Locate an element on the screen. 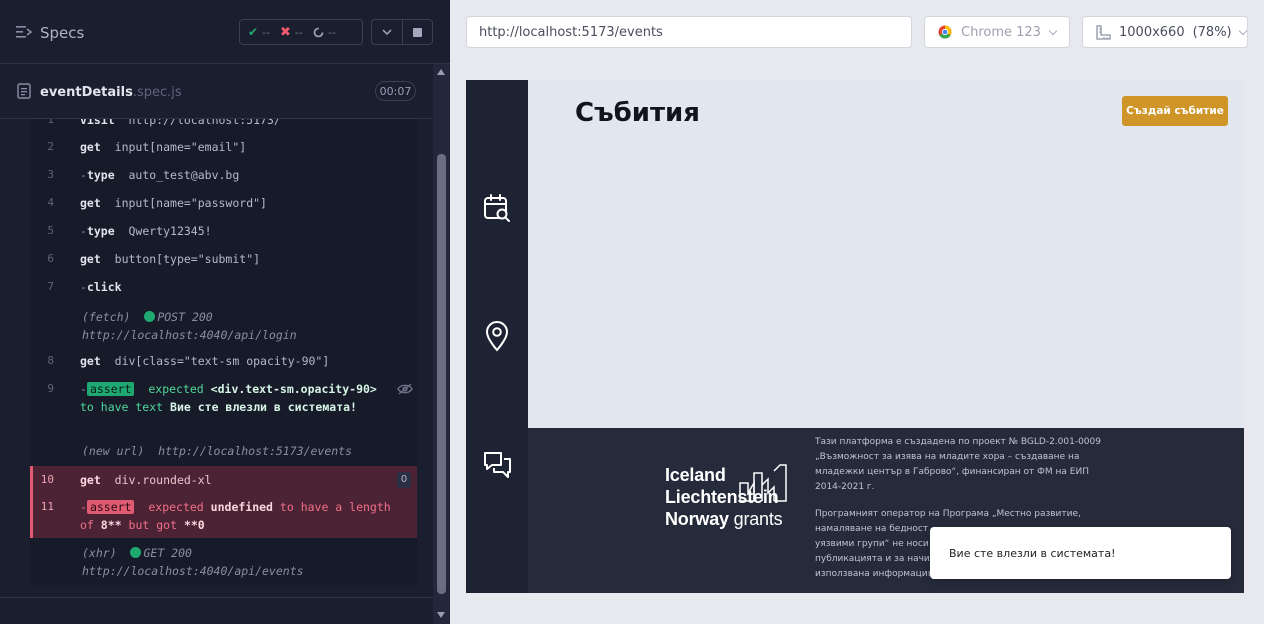  command-row: 1 visit http://localhost:5173/ is located at coordinates (223, 124).